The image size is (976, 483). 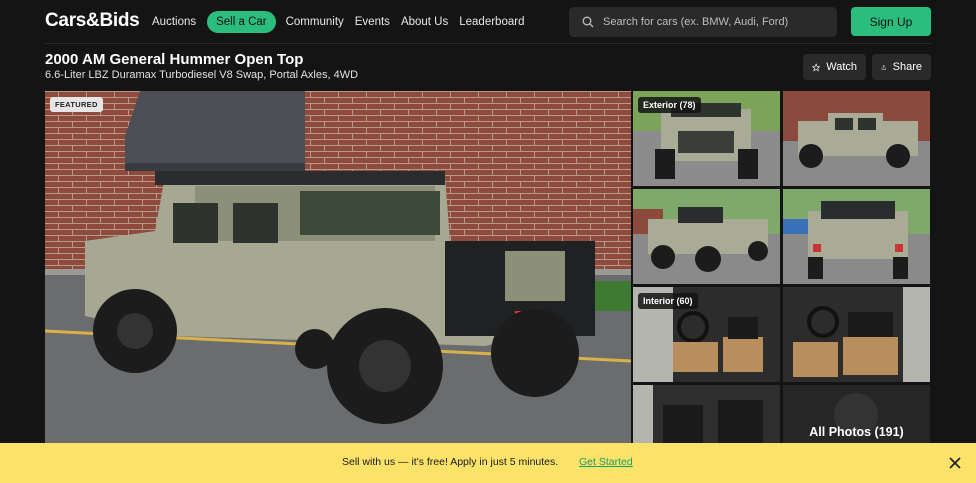 I want to click on search-icon, so click(x=588, y=22).